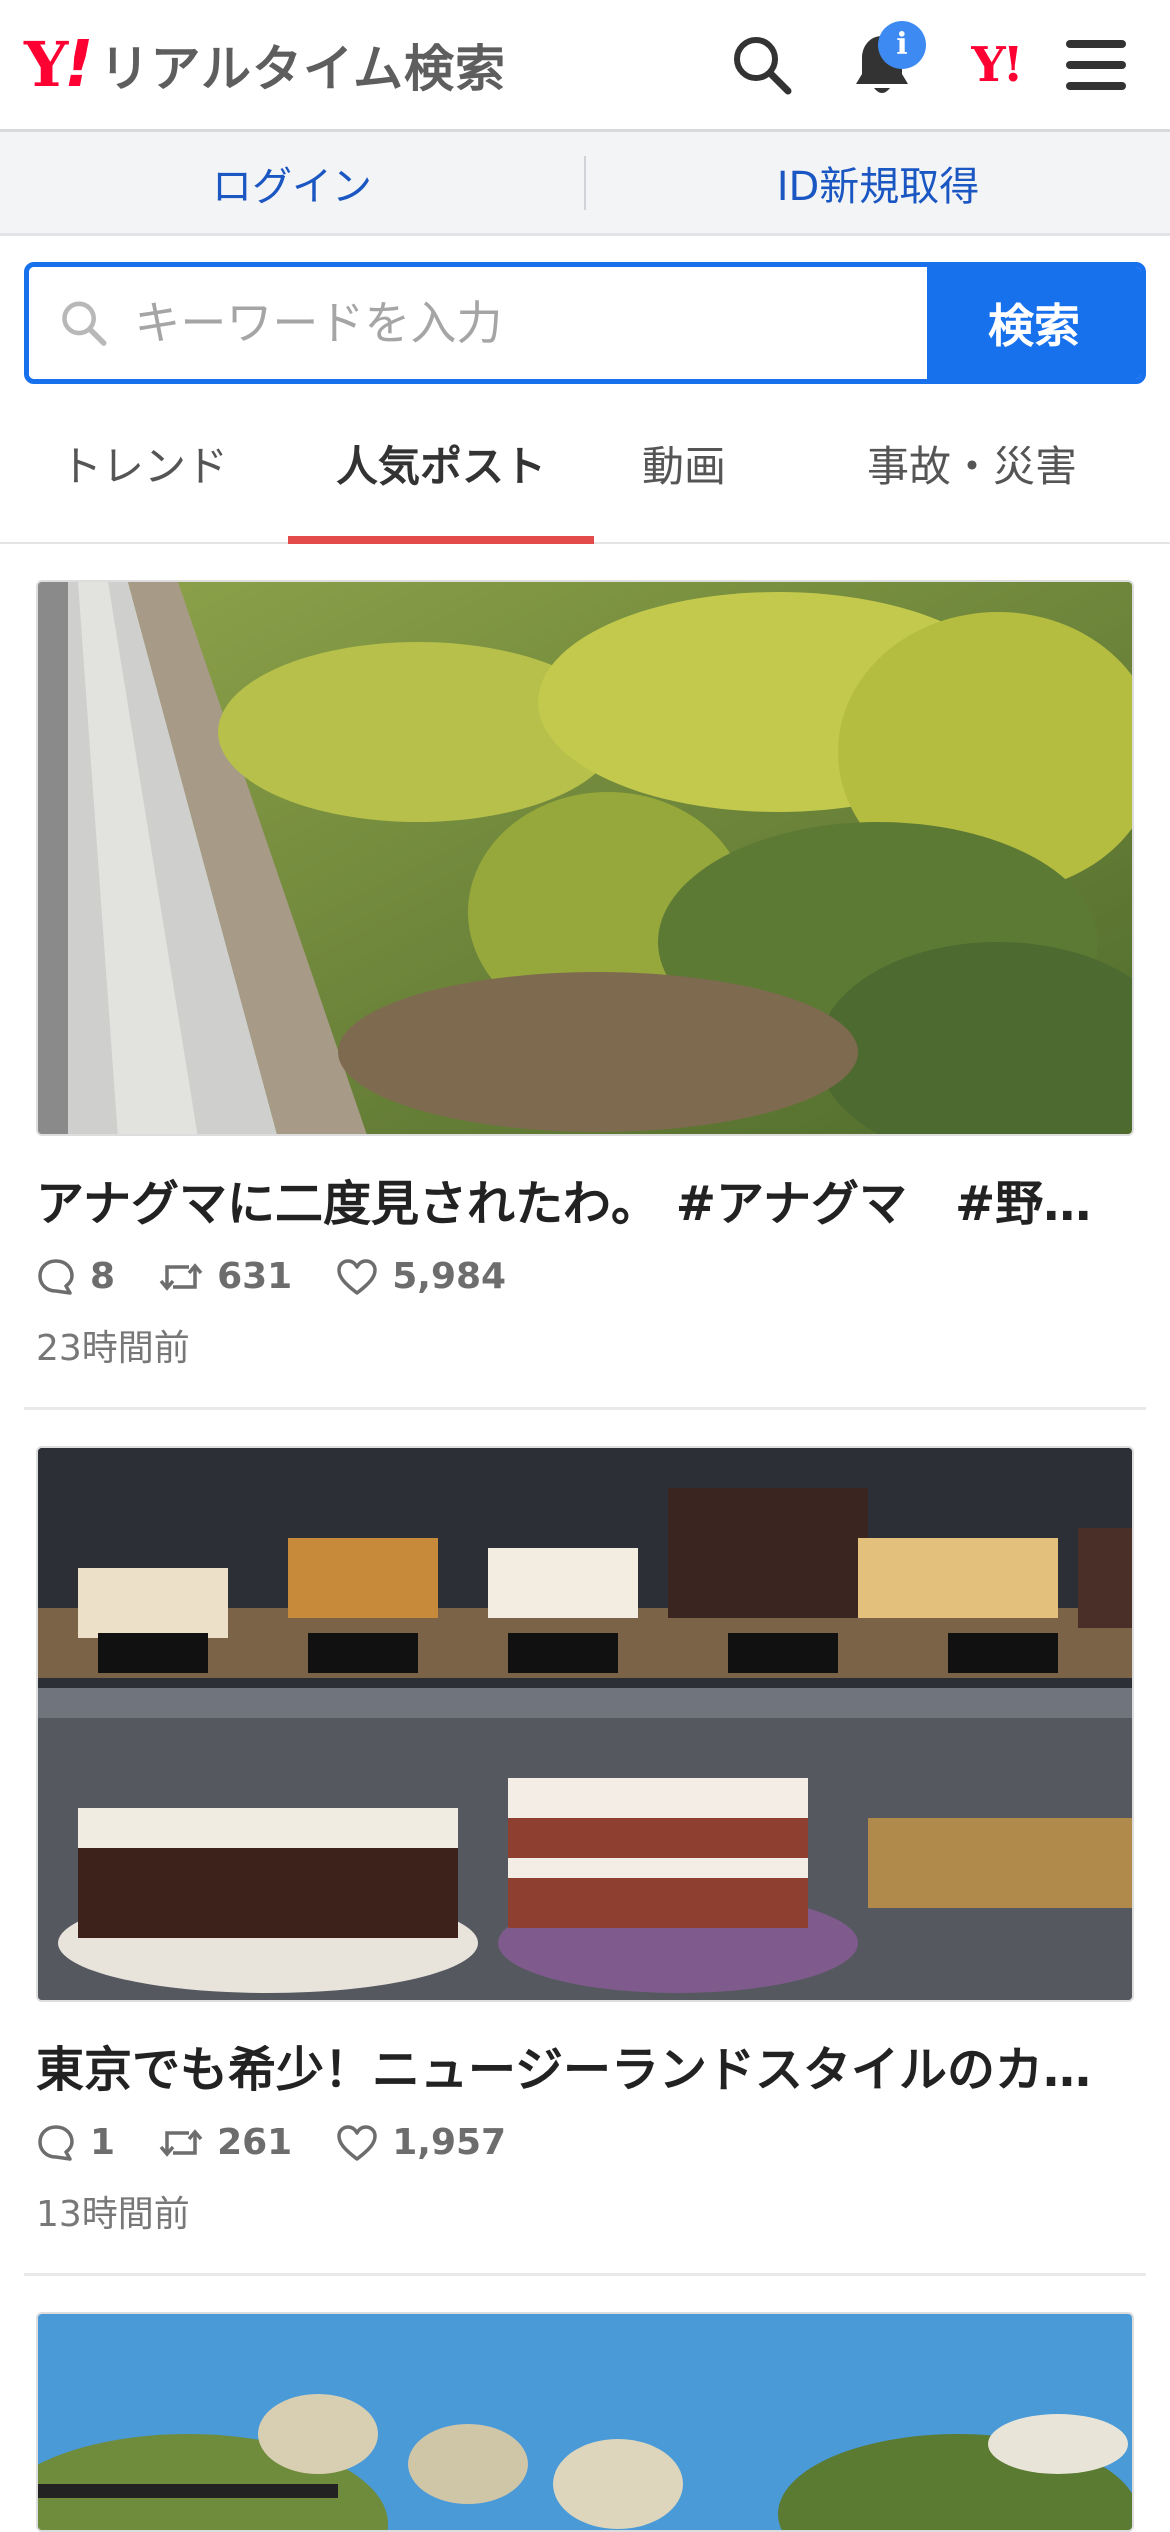  I want to click on service-name: リアルタイム検索, so click(302, 68).